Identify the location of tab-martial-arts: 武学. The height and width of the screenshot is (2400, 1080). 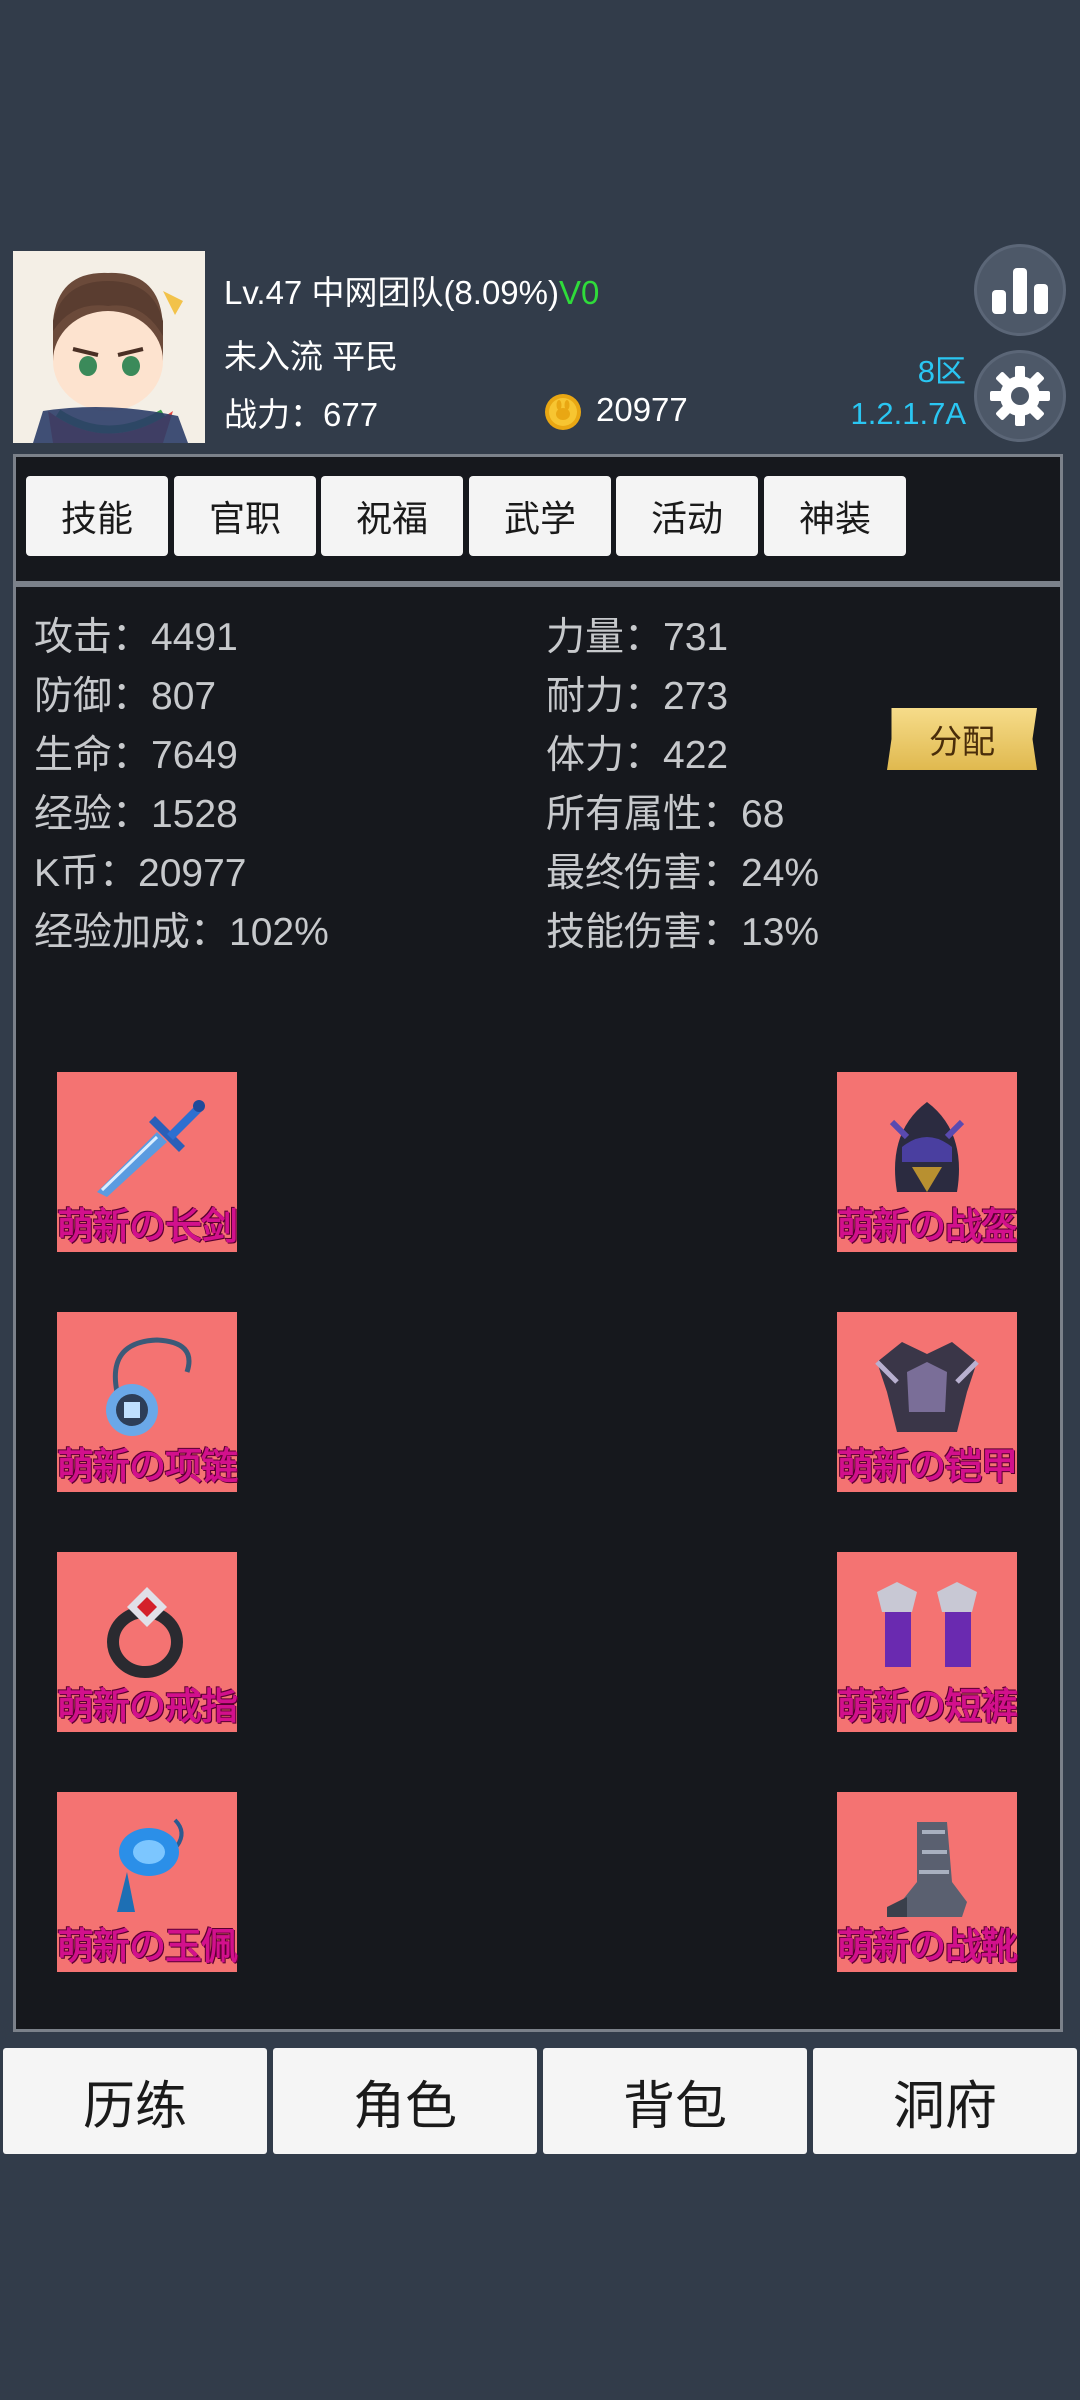
(540, 516).